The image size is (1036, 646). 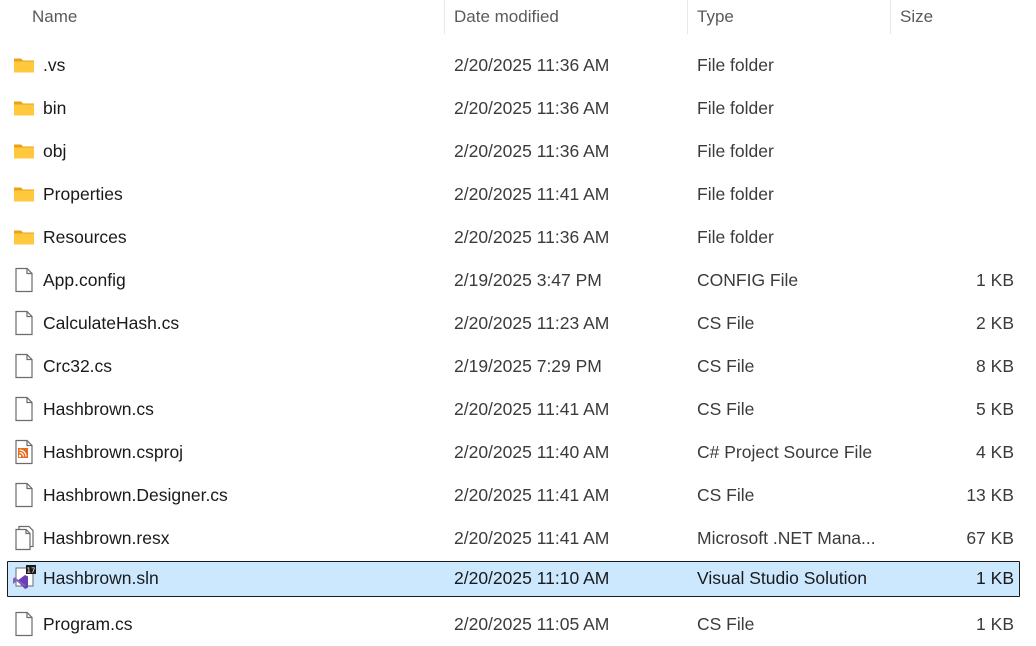 I want to click on column-header-bar: ⌃ Name Date modified Type Size, so click(x=518, y=17).